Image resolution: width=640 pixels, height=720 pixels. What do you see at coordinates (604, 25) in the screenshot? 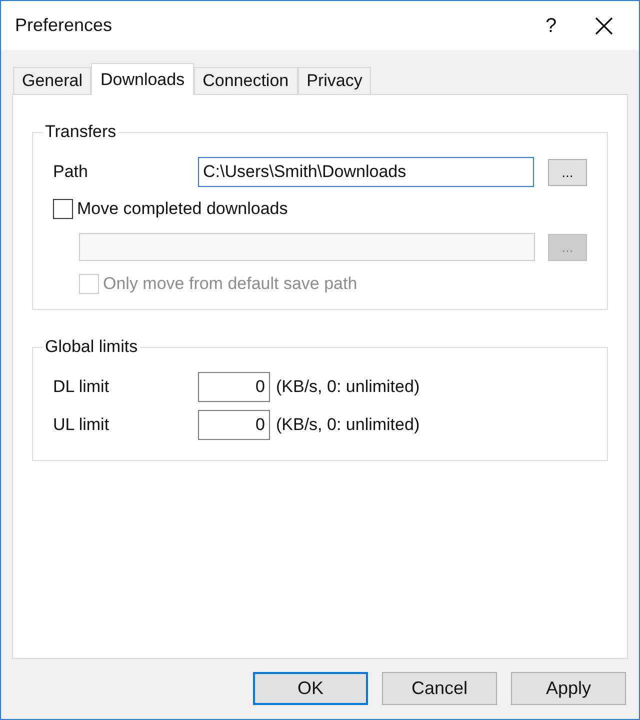
I see `close-icon` at bounding box center [604, 25].